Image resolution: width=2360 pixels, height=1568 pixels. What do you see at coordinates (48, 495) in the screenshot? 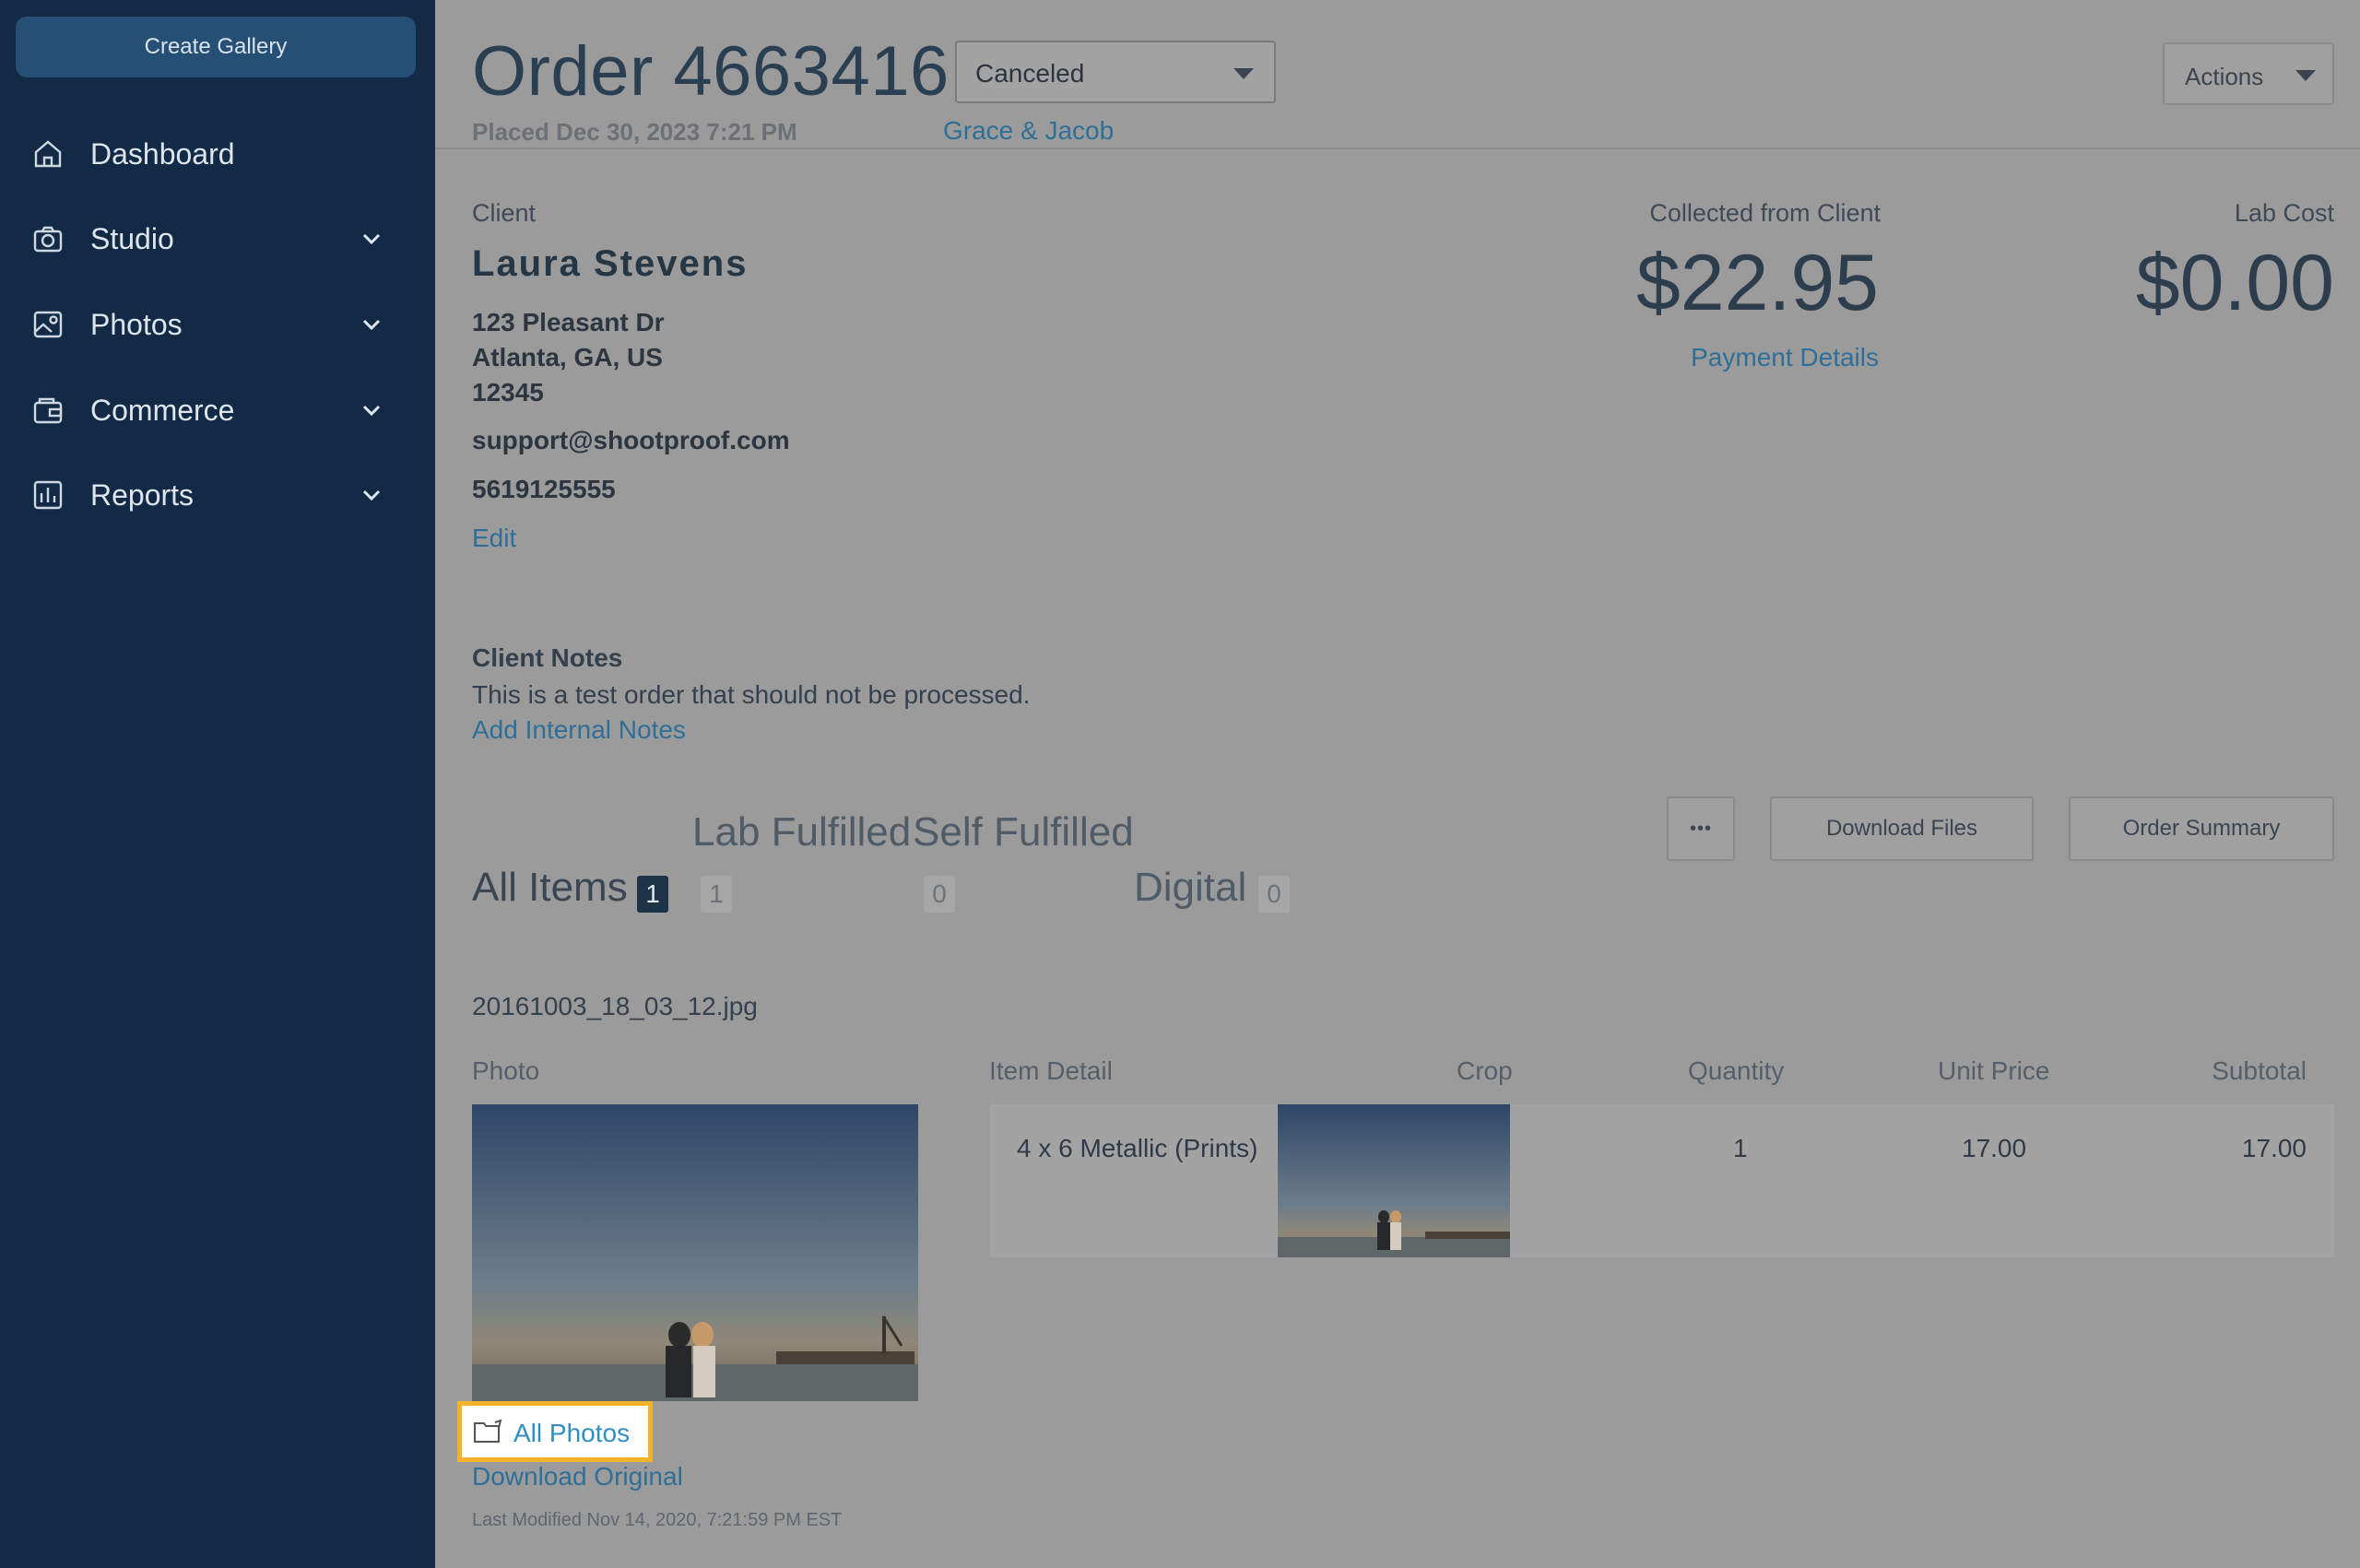
I see `bar-chart-icon` at bounding box center [48, 495].